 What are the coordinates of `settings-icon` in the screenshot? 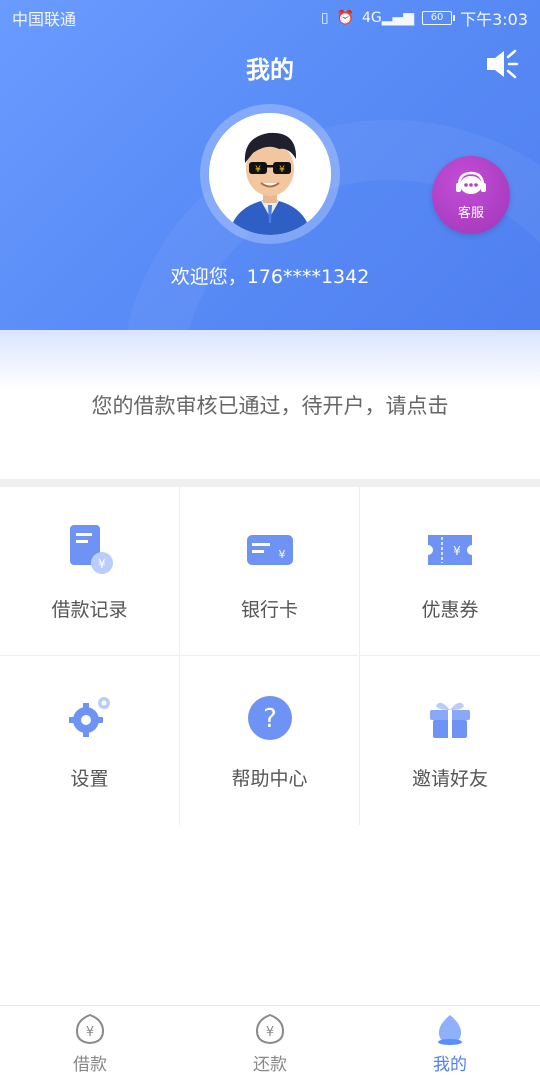 It's located at (89, 717).